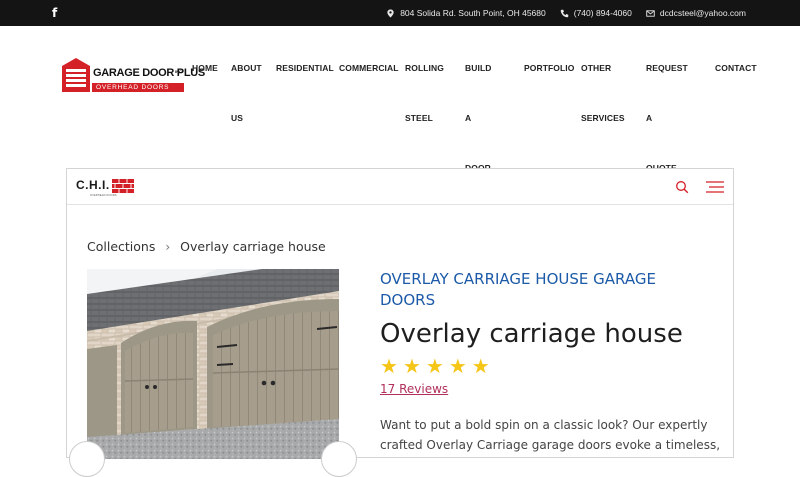 The height and width of the screenshot is (477, 800). What do you see at coordinates (603, 13) in the screenshot?
I see `phone-text: (740) 894-4060` at bounding box center [603, 13].